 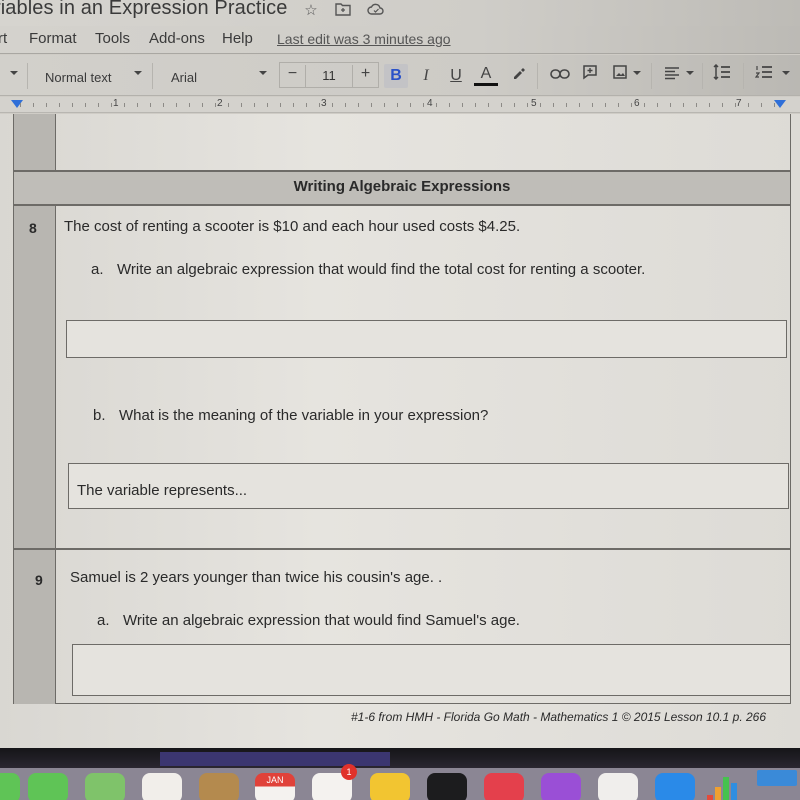 What do you see at coordinates (618, 786) in the screenshot?
I see `news-icon` at bounding box center [618, 786].